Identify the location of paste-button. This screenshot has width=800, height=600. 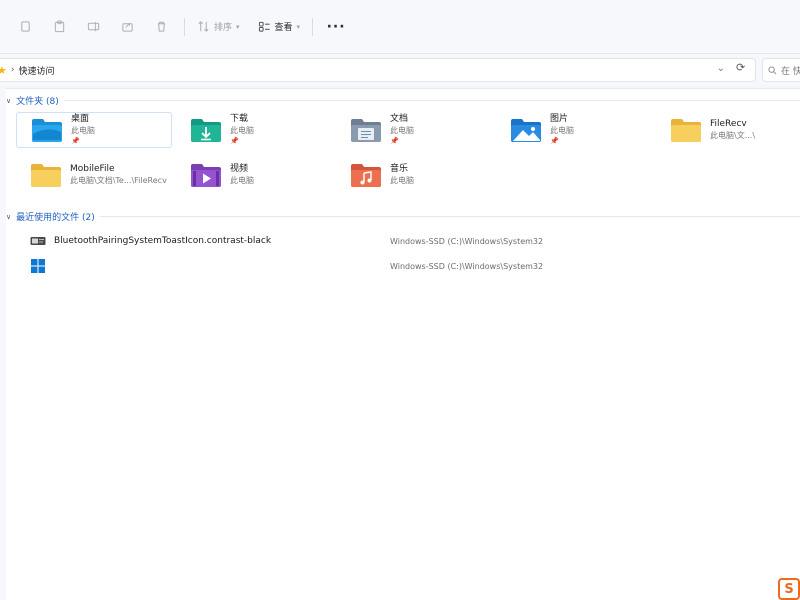
(59, 27).